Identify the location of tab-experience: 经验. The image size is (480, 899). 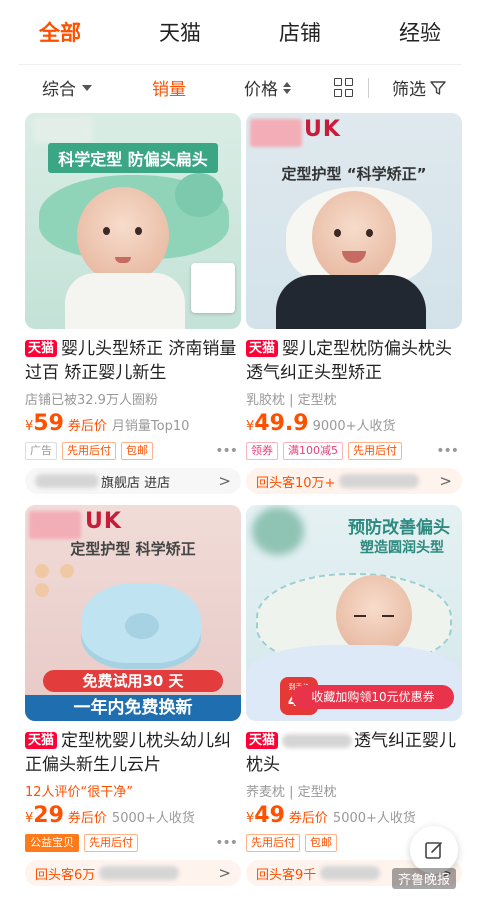
(420, 32).